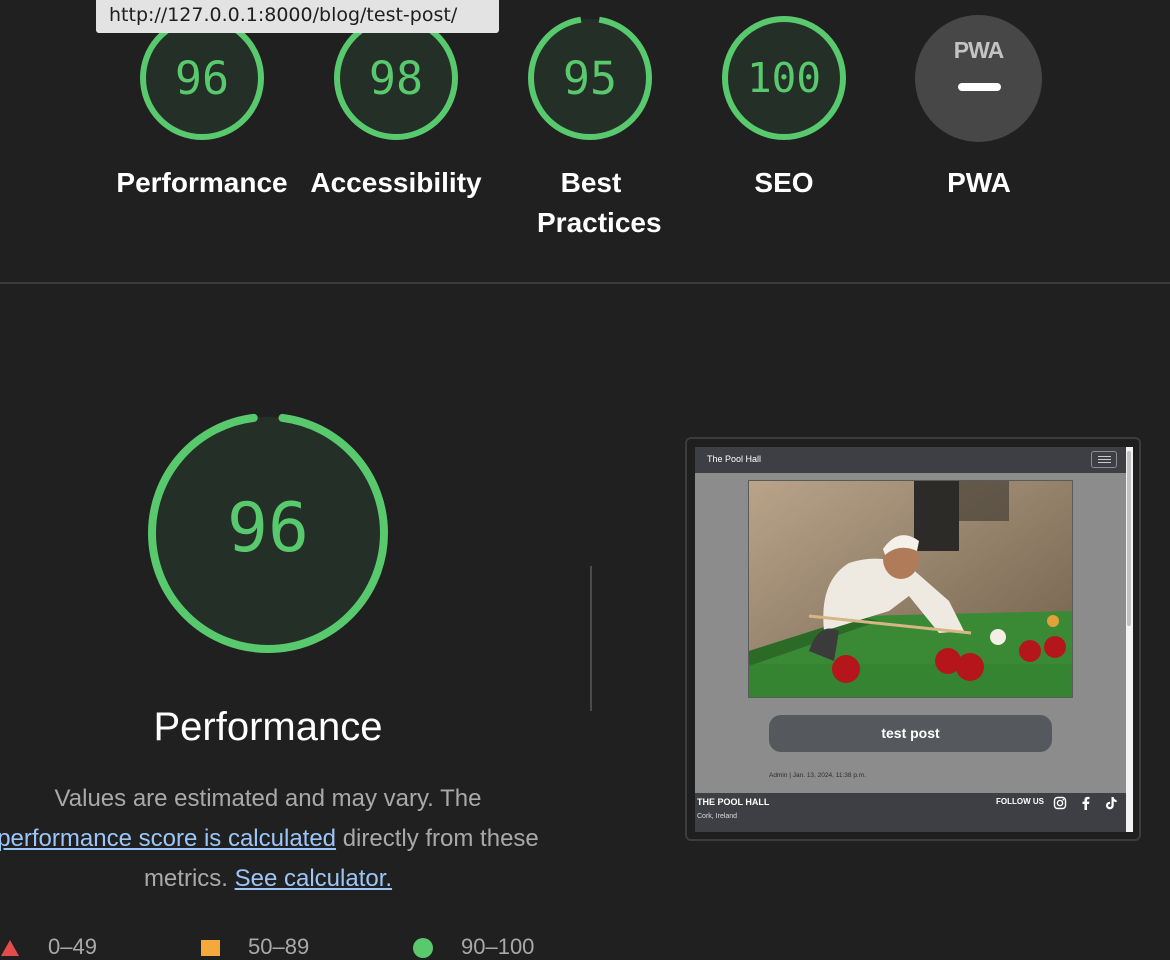 This screenshot has height=960, width=1170. I want to click on legend-average-range: 50–89, so click(279, 946).